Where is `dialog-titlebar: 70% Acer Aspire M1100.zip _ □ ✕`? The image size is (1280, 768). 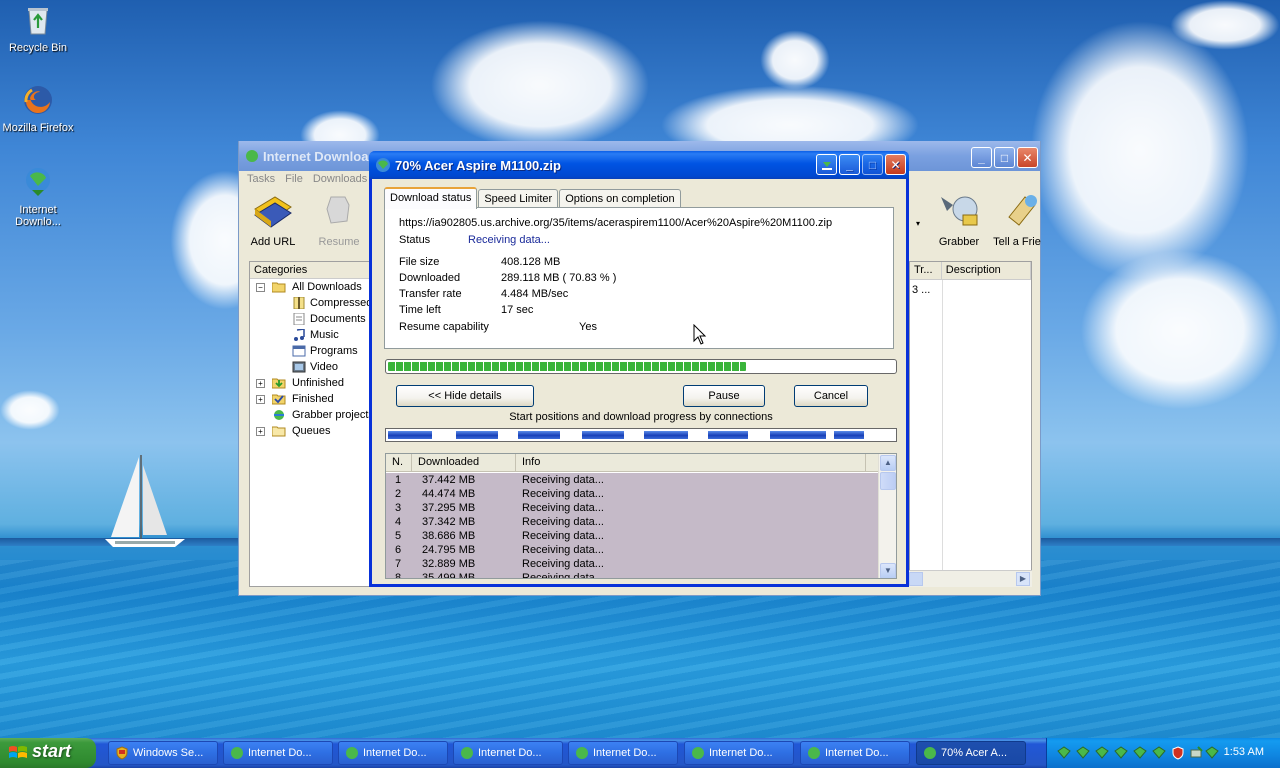 dialog-titlebar: 70% Acer Aspire M1100.zip _ □ ✕ is located at coordinates (639, 165).